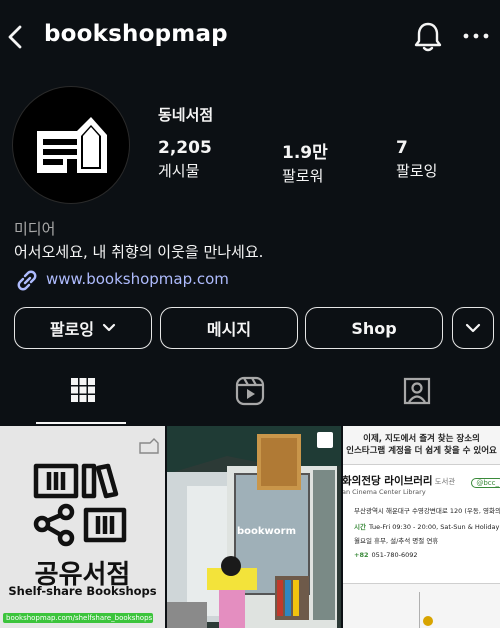 The height and width of the screenshot is (628, 500). What do you see at coordinates (35, 229) in the screenshot?
I see `profile-category: 미디어` at bounding box center [35, 229].